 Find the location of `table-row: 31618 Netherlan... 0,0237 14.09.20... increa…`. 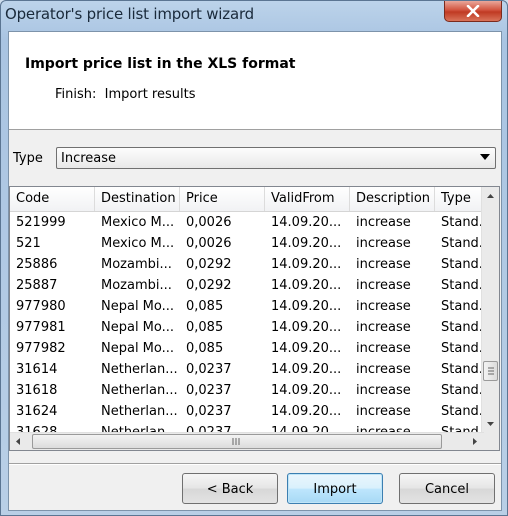

table-row: 31618 Netherlan... 0,0237 14.09.20... increa… is located at coordinates (247, 390).